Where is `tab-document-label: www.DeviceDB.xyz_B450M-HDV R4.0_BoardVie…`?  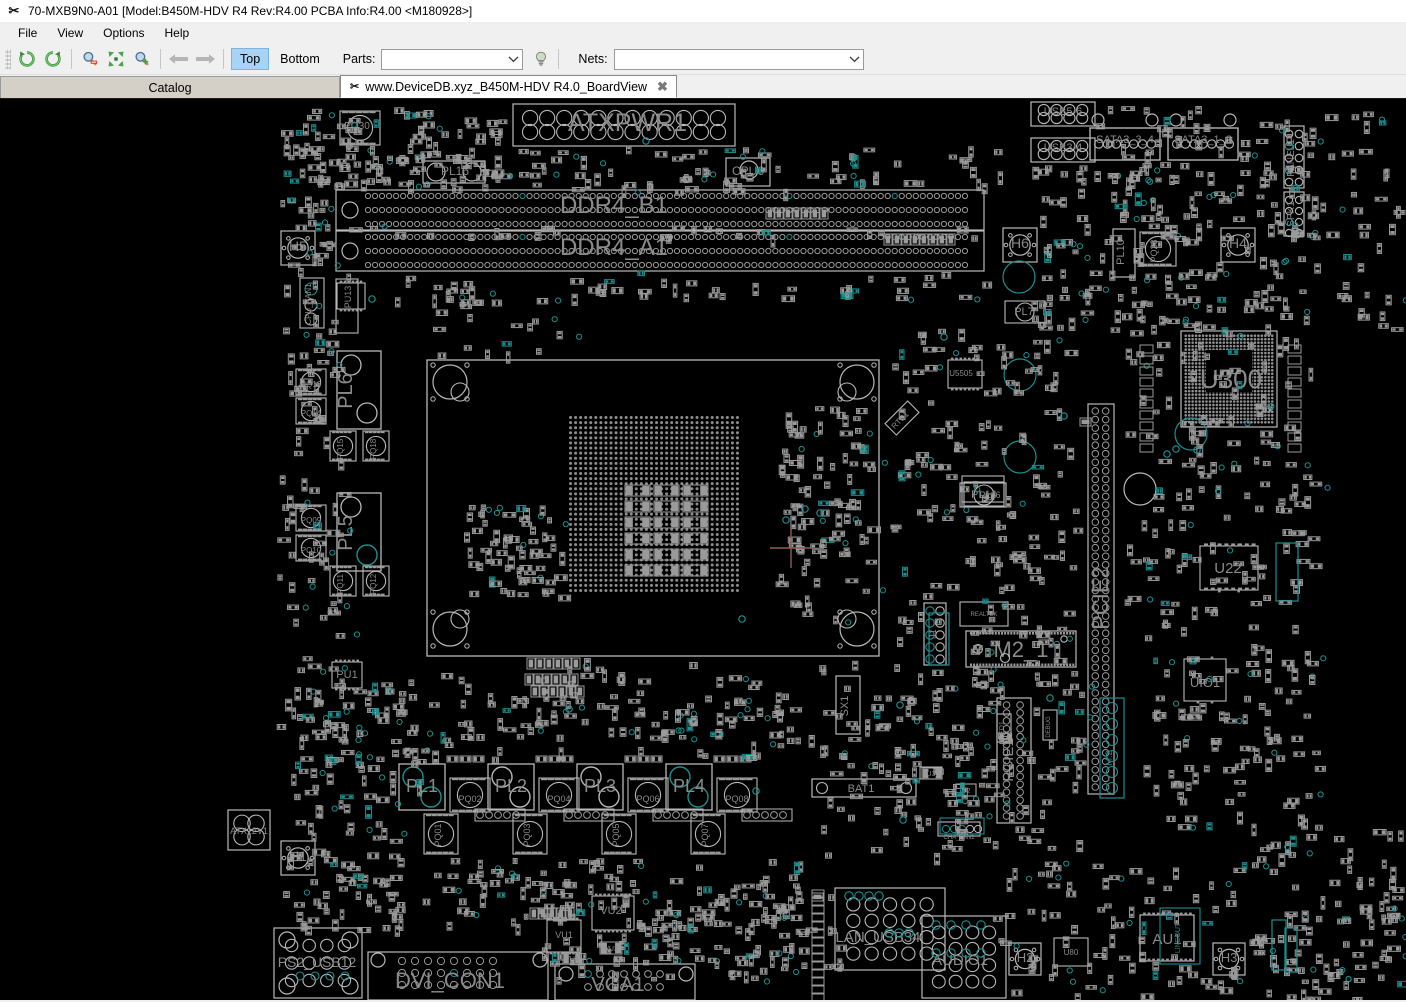 tab-document-label: www.DeviceDB.xyz_B450M-HDV R4.0_BoardVie… is located at coordinates (506, 86).